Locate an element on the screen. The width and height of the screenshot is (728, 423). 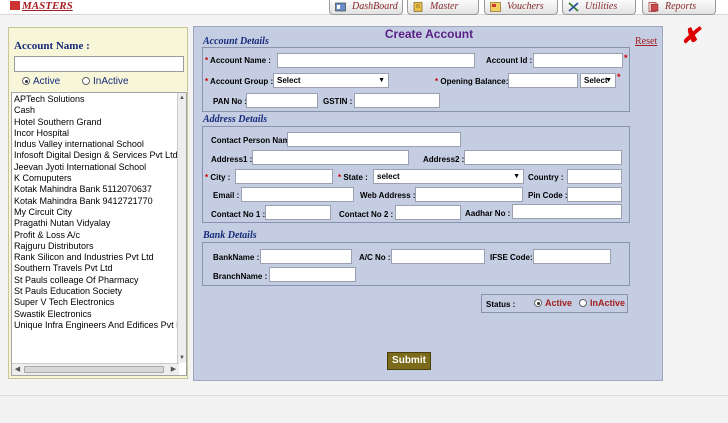
status-active-radio: Active is located at coordinates (553, 303).